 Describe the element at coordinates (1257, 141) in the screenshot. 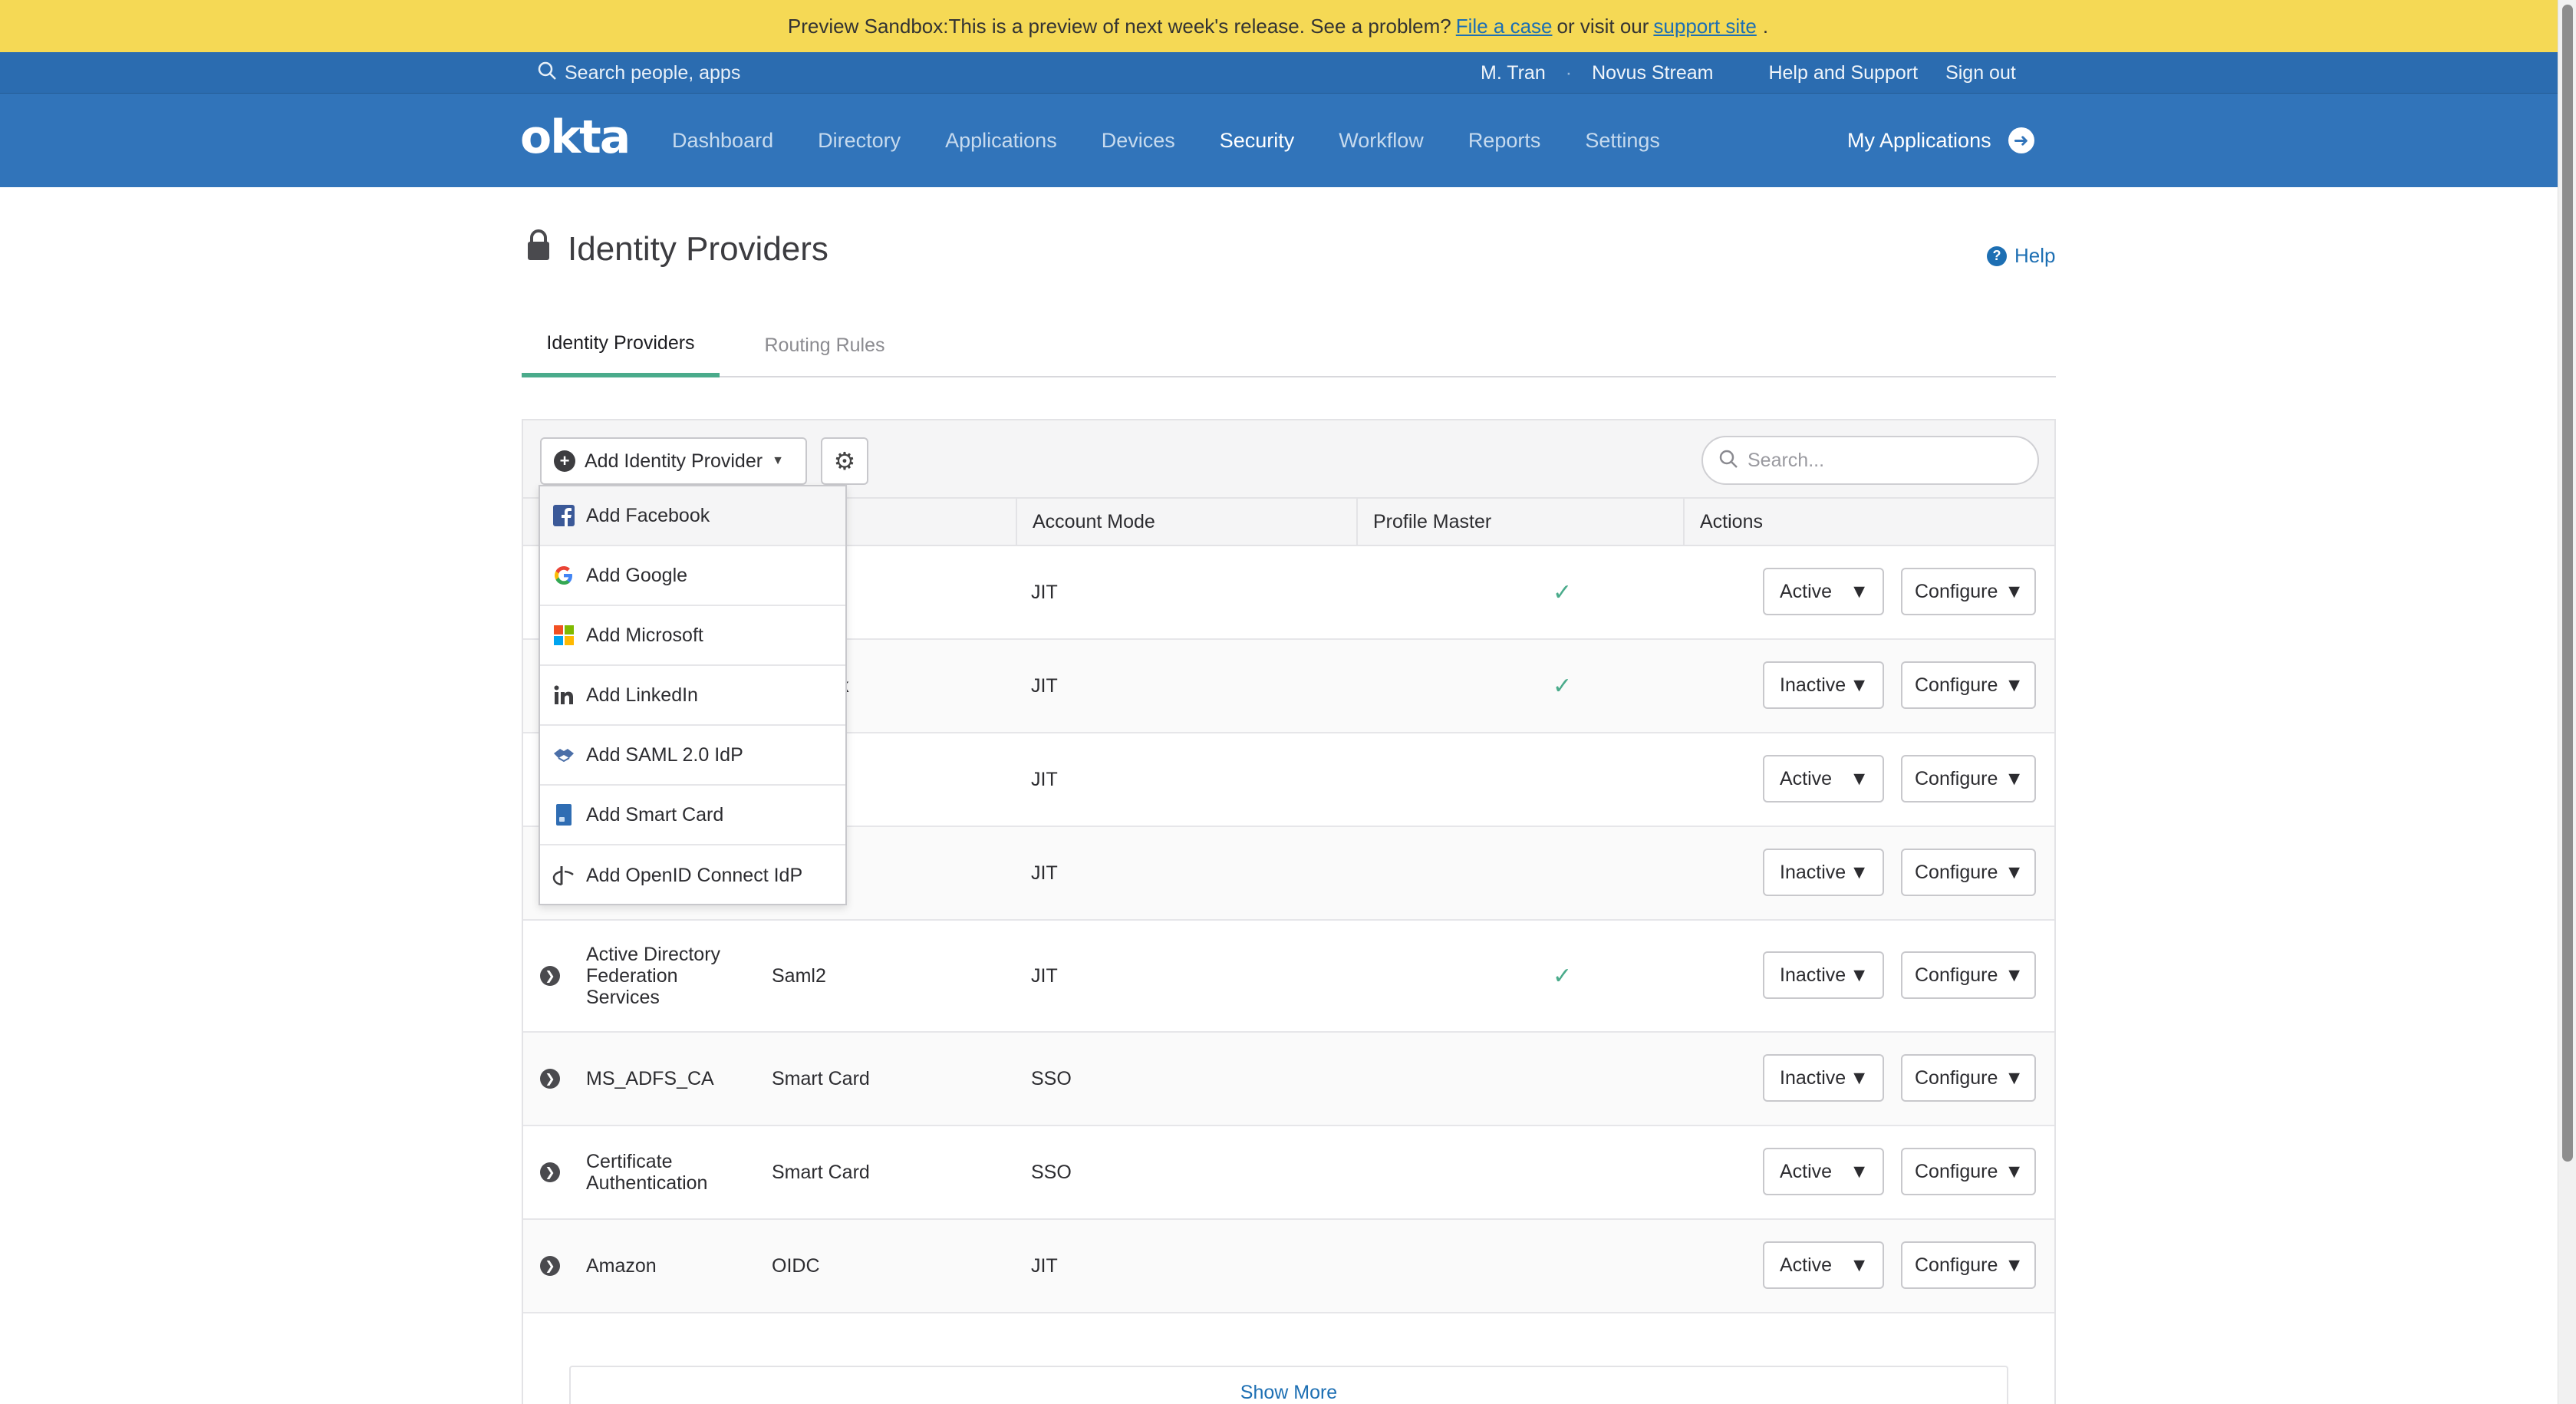

I see `nav-security: Security` at that location.